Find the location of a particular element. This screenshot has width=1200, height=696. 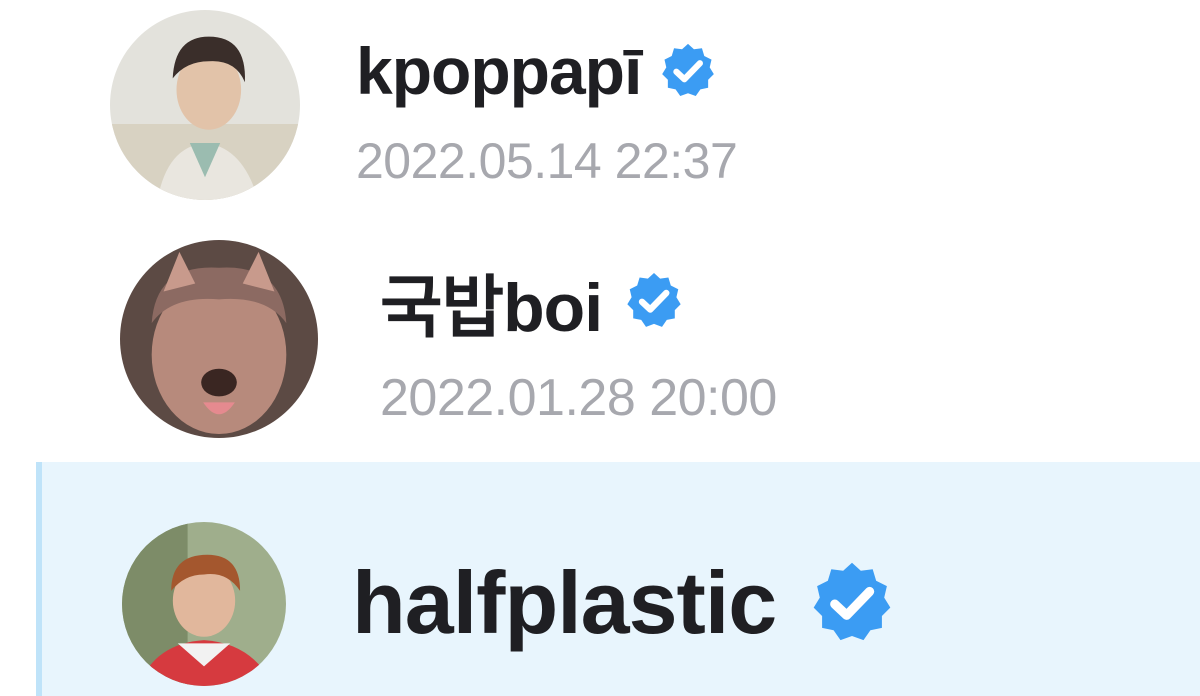

username-row: halfplastic is located at coordinates (625, 603).